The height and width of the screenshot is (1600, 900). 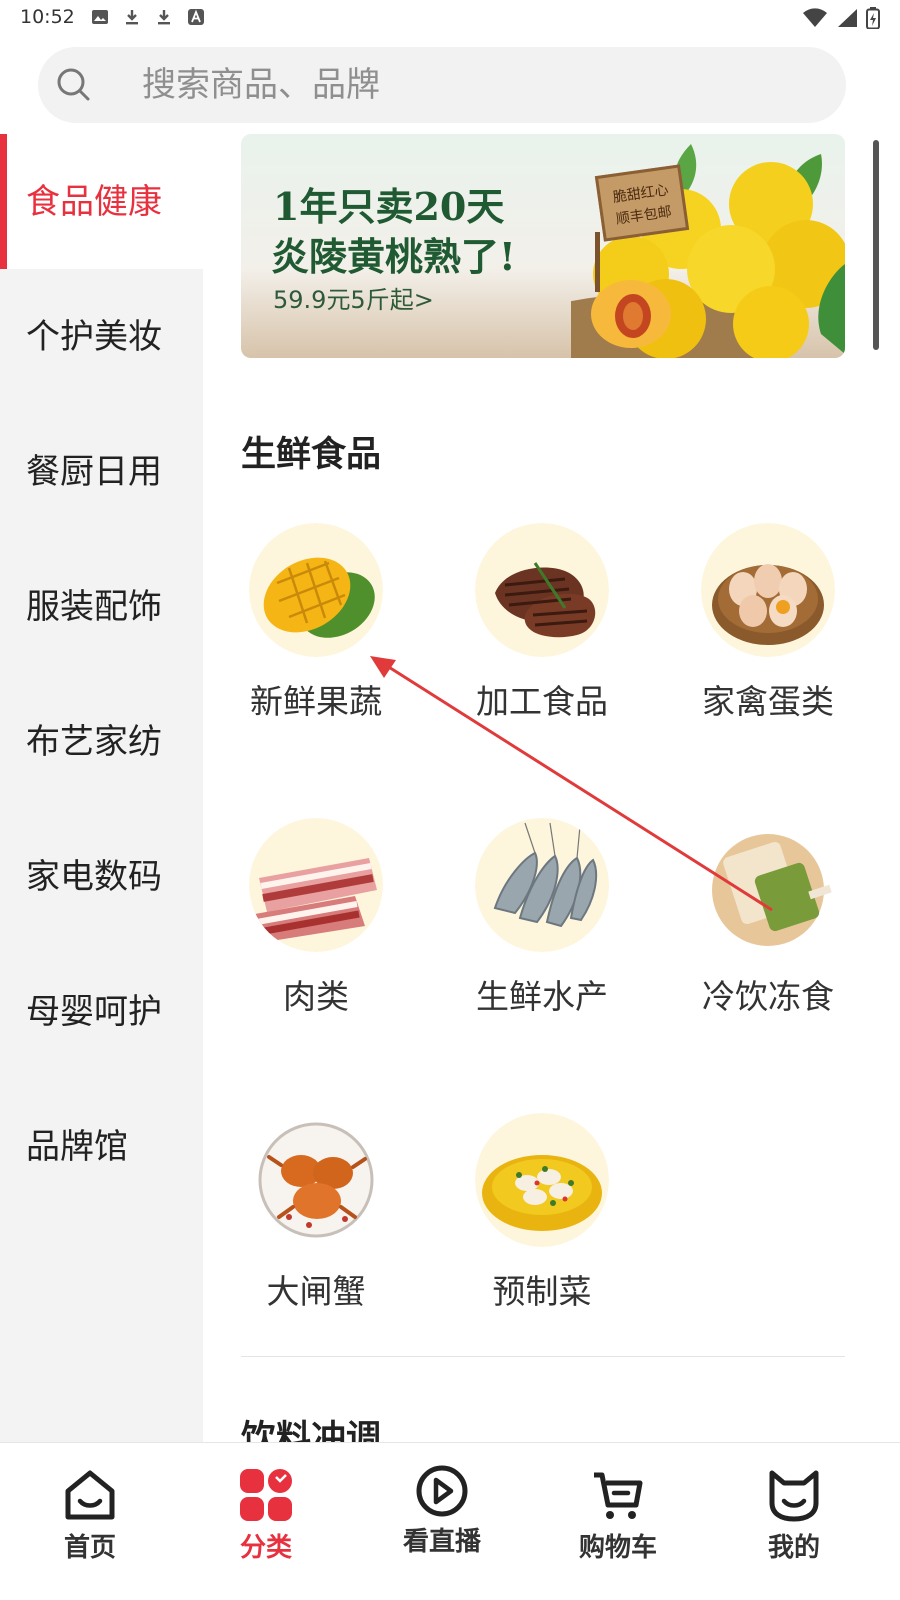 I want to click on category-fresh-produce: 新鲜果蔬, so click(x=316, y=633).